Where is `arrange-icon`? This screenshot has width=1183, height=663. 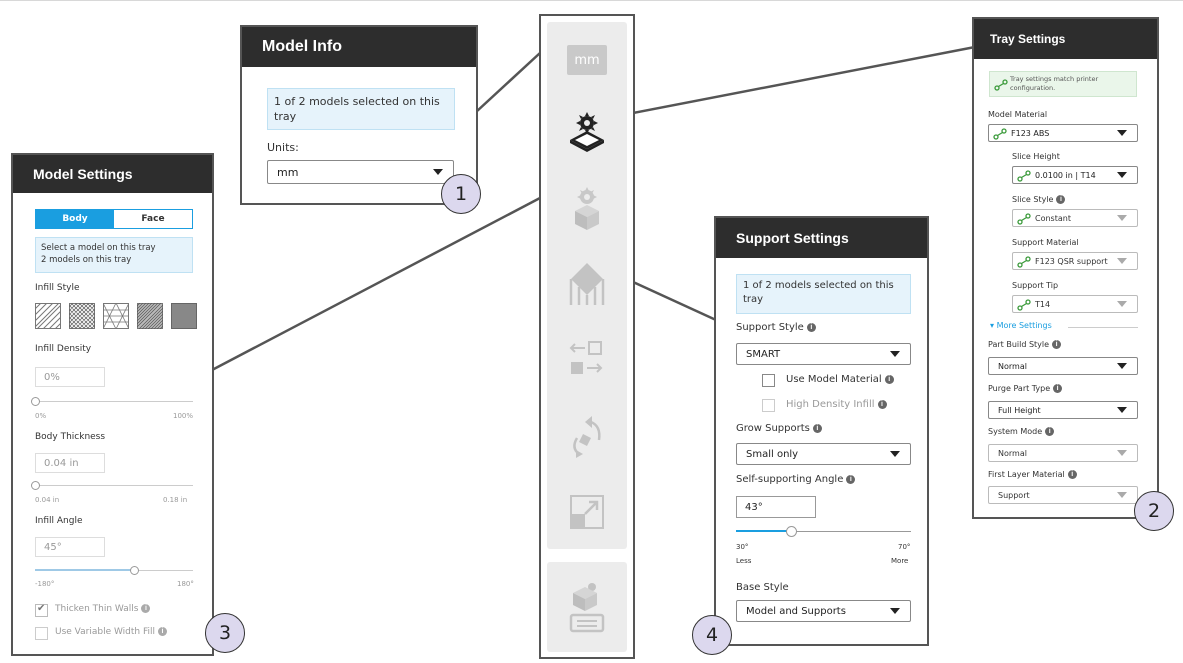
arrange-icon is located at coordinates (586, 357).